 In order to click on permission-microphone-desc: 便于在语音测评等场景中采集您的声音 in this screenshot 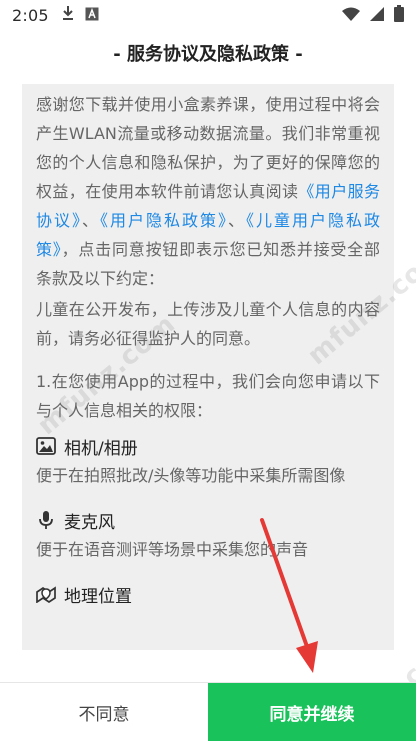, I will do `click(172, 549)`.